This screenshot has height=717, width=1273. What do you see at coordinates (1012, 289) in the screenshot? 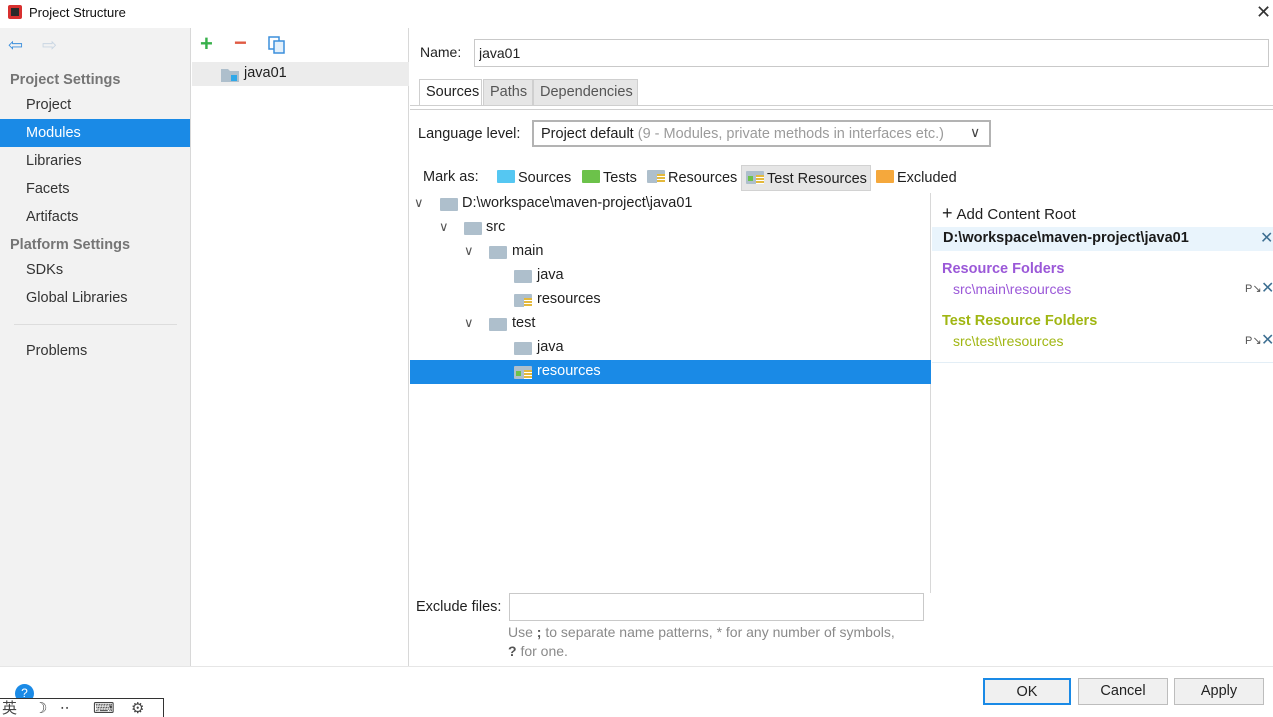
I see `resource-folder-path: src\main\resources` at bounding box center [1012, 289].